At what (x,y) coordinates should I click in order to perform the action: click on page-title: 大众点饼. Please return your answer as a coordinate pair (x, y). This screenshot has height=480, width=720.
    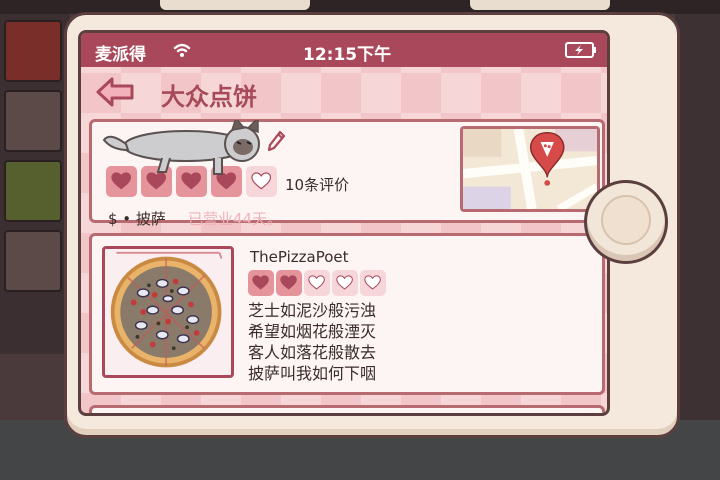
    Looking at the image, I should click on (209, 97).